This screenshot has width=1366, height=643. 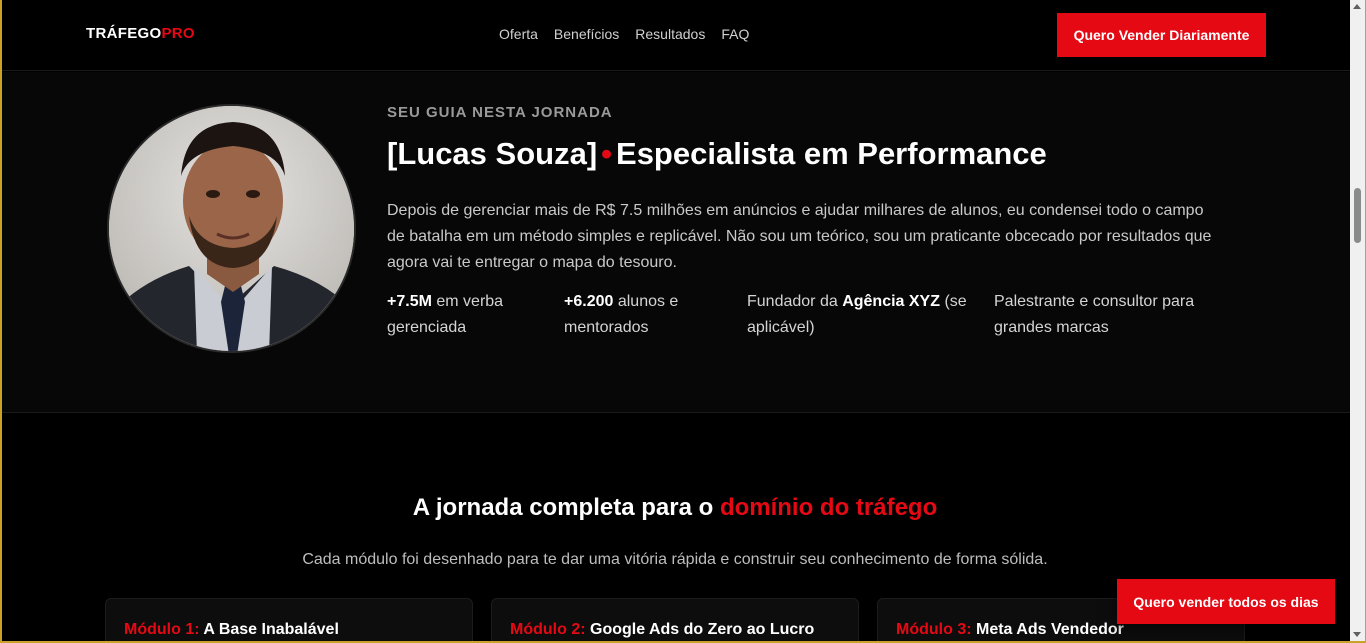 What do you see at coordinates (1226, 601) in the screenshot?
I see `floating-cta-button: Quero vender todos os dias` at bounding box center [1226, 601].